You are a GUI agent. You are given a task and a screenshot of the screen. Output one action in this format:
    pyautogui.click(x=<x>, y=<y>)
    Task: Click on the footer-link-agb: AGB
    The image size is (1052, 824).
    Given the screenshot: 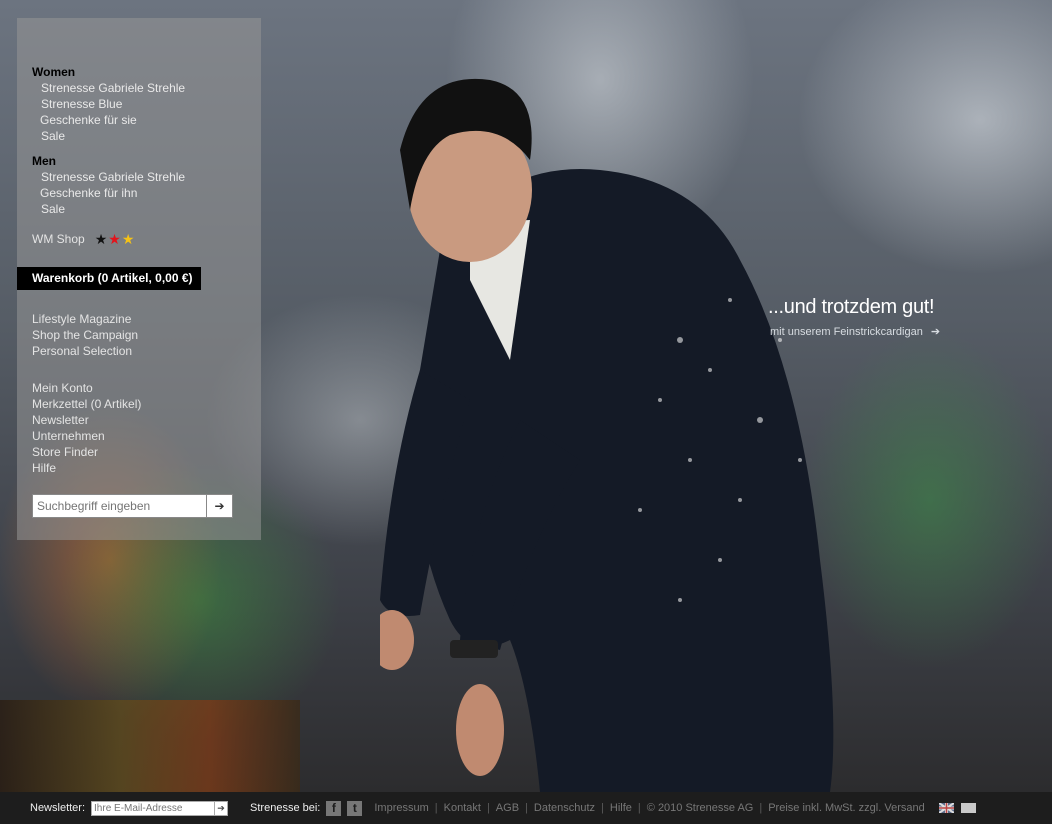 What is the action you would take?
    pyautogui.click(x=507, y=808)
    